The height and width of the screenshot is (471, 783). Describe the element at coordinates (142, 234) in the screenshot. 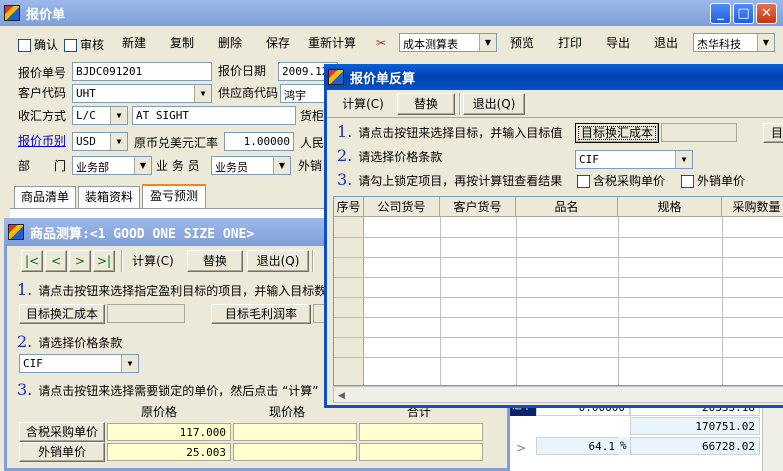

I see `product-title: 商品测算:<1 GOOD ONE SIZE ONE>` at that location.